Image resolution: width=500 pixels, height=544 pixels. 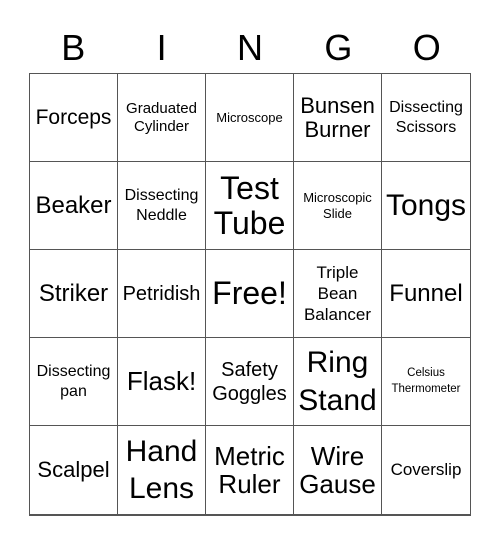 I want to click on header-letter-b: B, so click(x=73, y=47).